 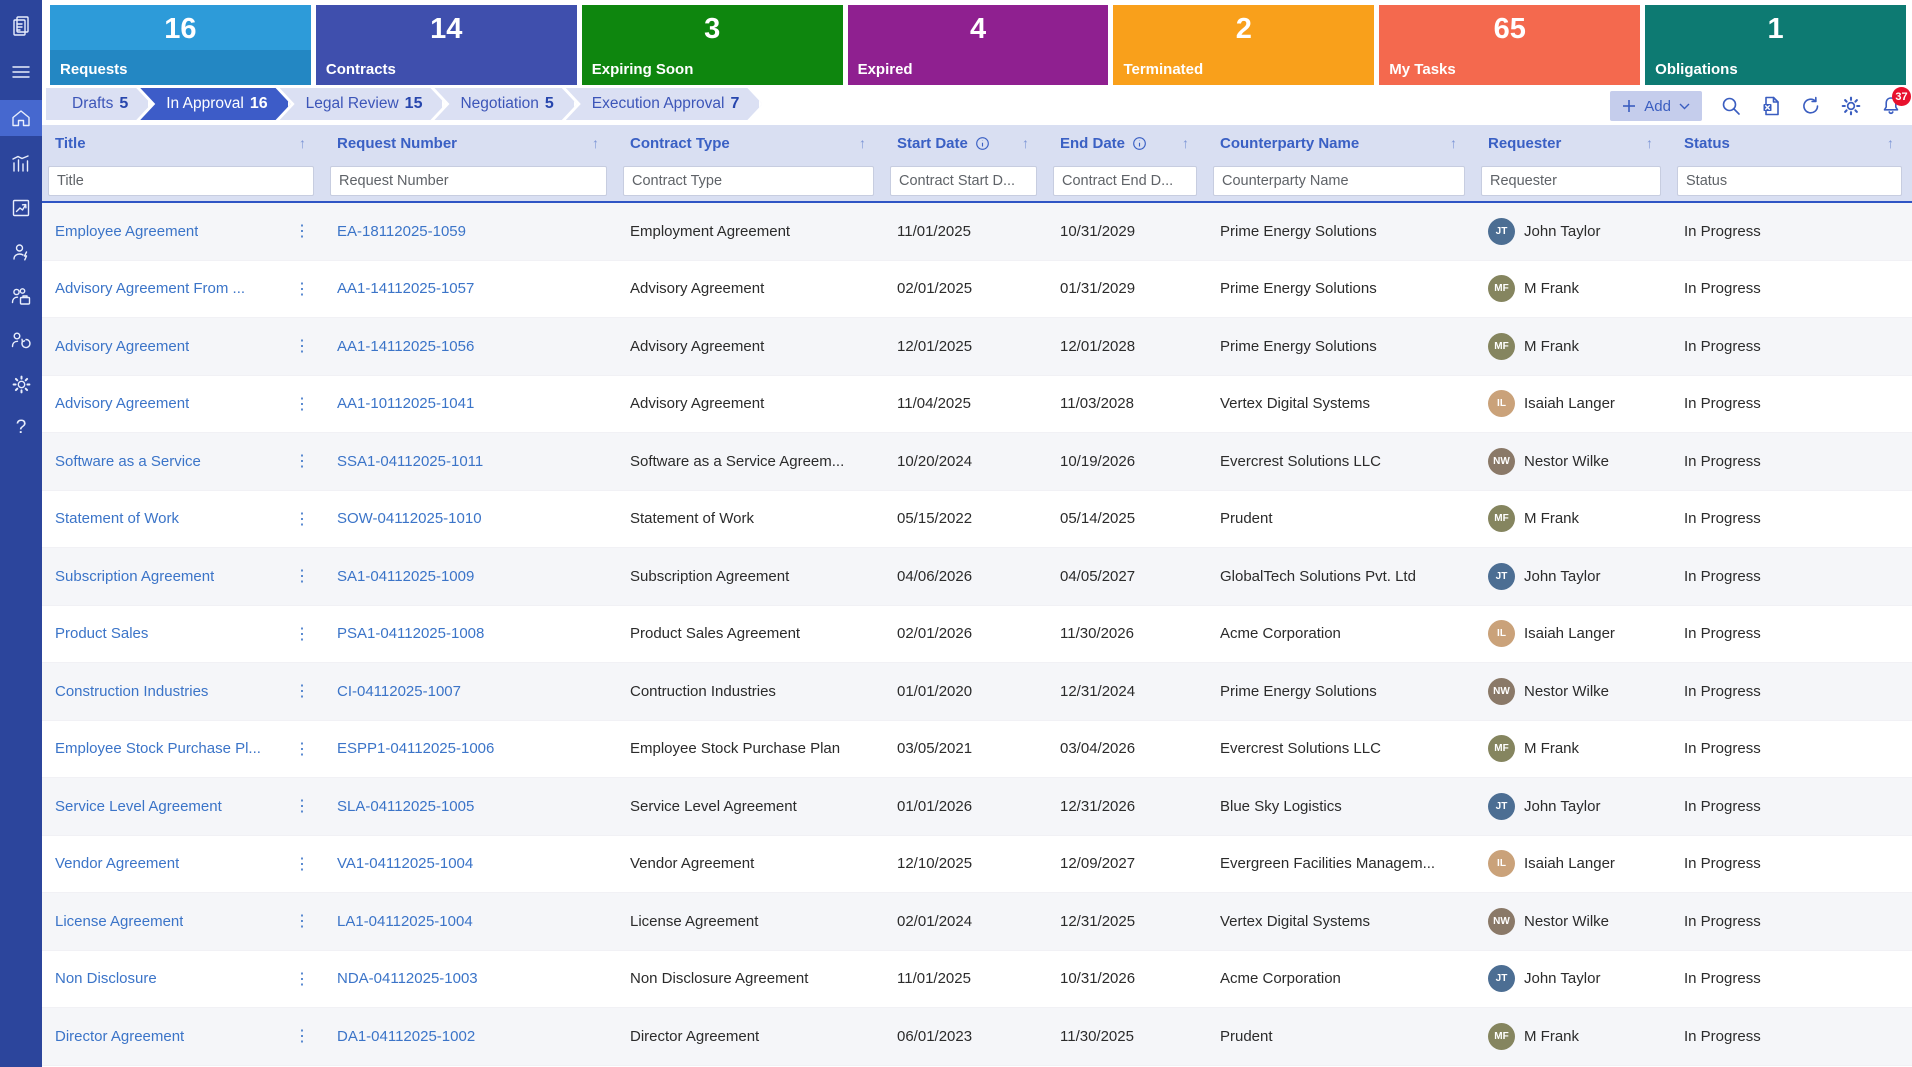 I want to click on filter-start-date-input, so click(x=963, y=181).